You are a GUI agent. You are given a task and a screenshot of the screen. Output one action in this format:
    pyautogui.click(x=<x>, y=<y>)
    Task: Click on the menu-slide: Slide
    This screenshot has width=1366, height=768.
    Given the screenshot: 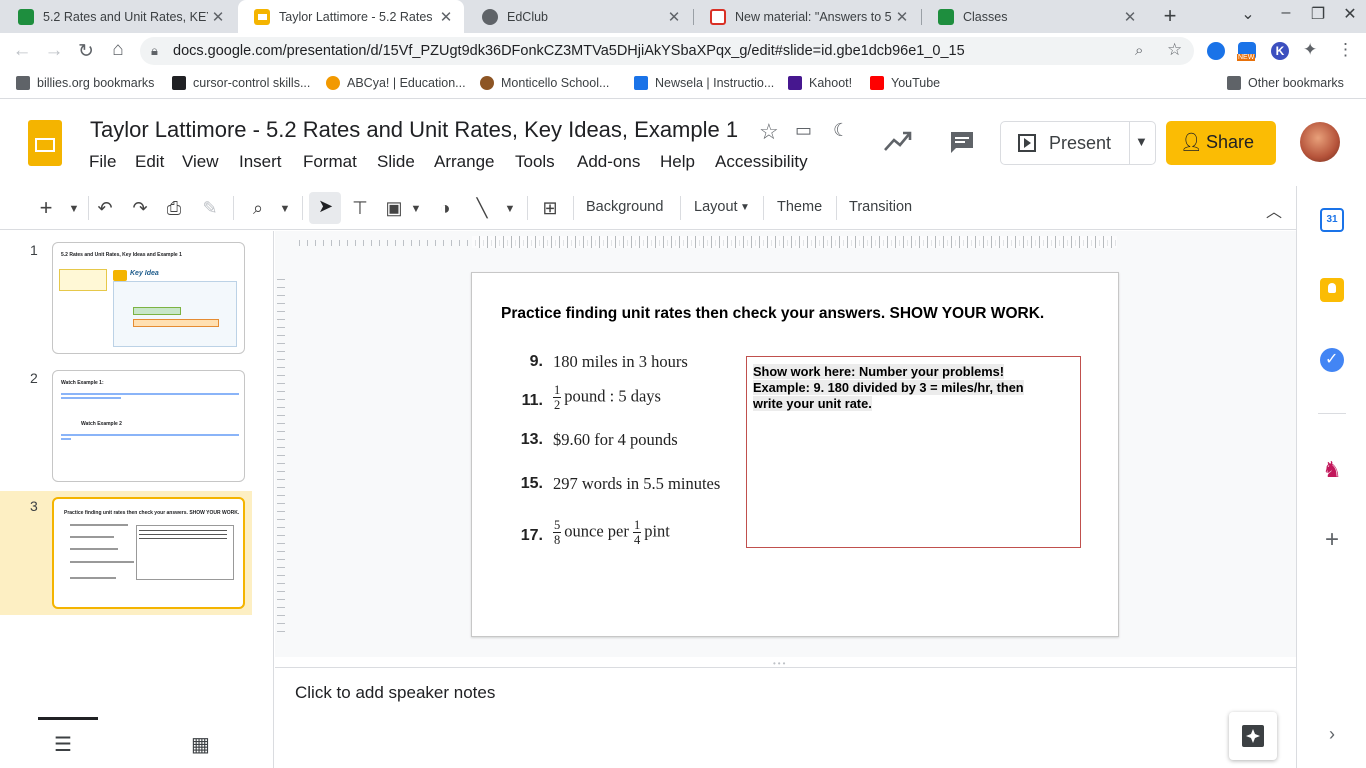 What is the action you would take?
    pyautogui.click(x=396, y=162)
    